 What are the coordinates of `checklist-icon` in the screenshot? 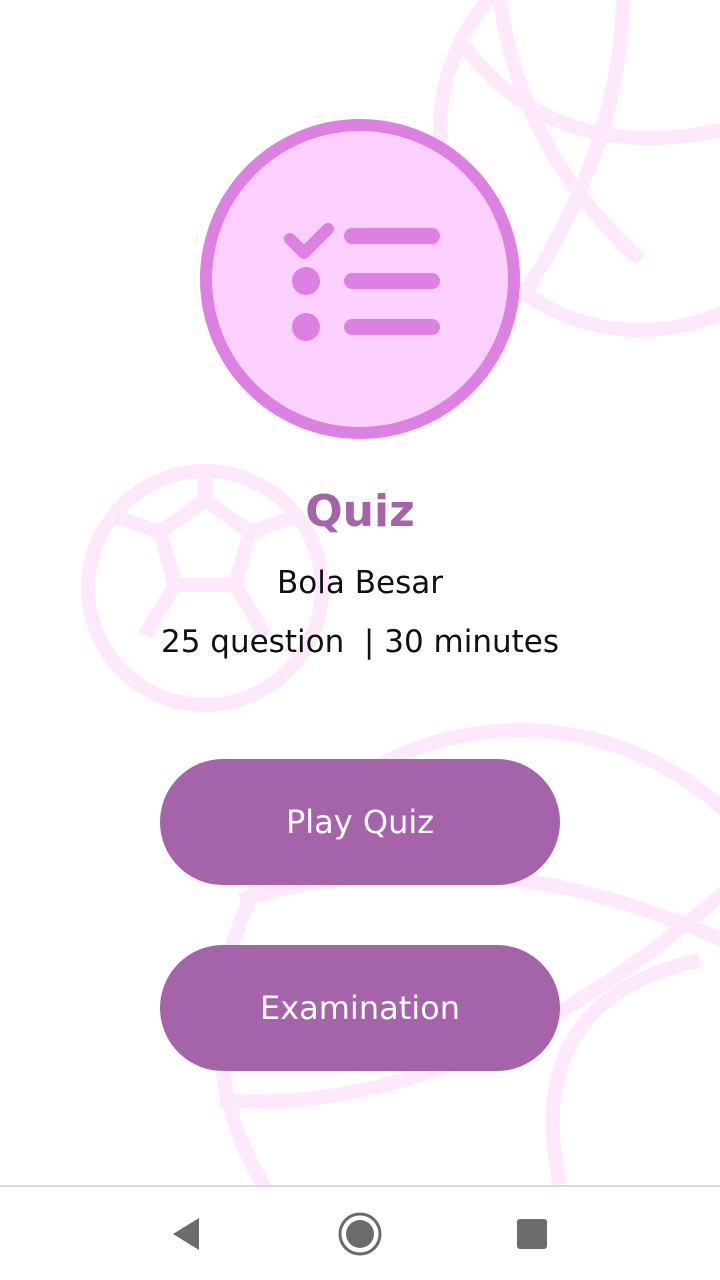 It's located at (362, 282).